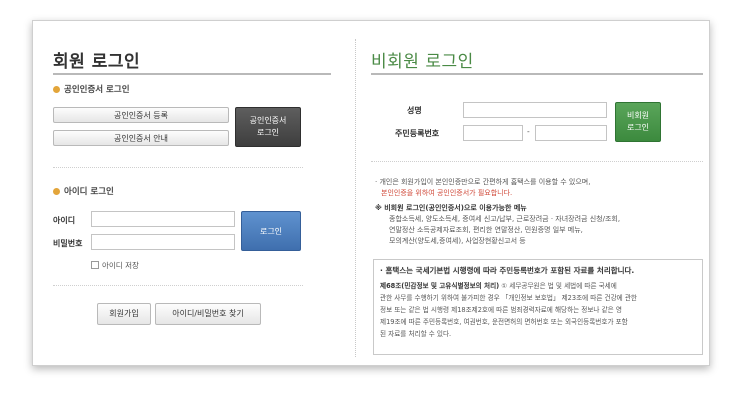 The height and width of the screenshot is (396, 738). I want to click on member-login-title: 회원 로그인, so click(97, 62).